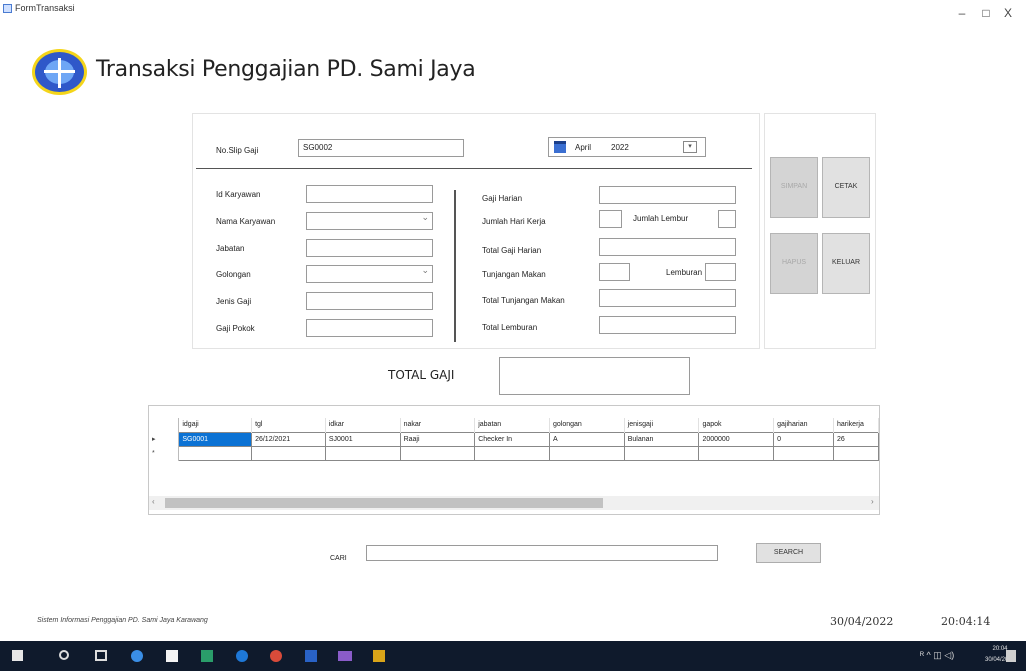  What do you see at coordinates (17, 655) in the screenshot?
I see `windows-start-icon` at bounding box center [17, 655].